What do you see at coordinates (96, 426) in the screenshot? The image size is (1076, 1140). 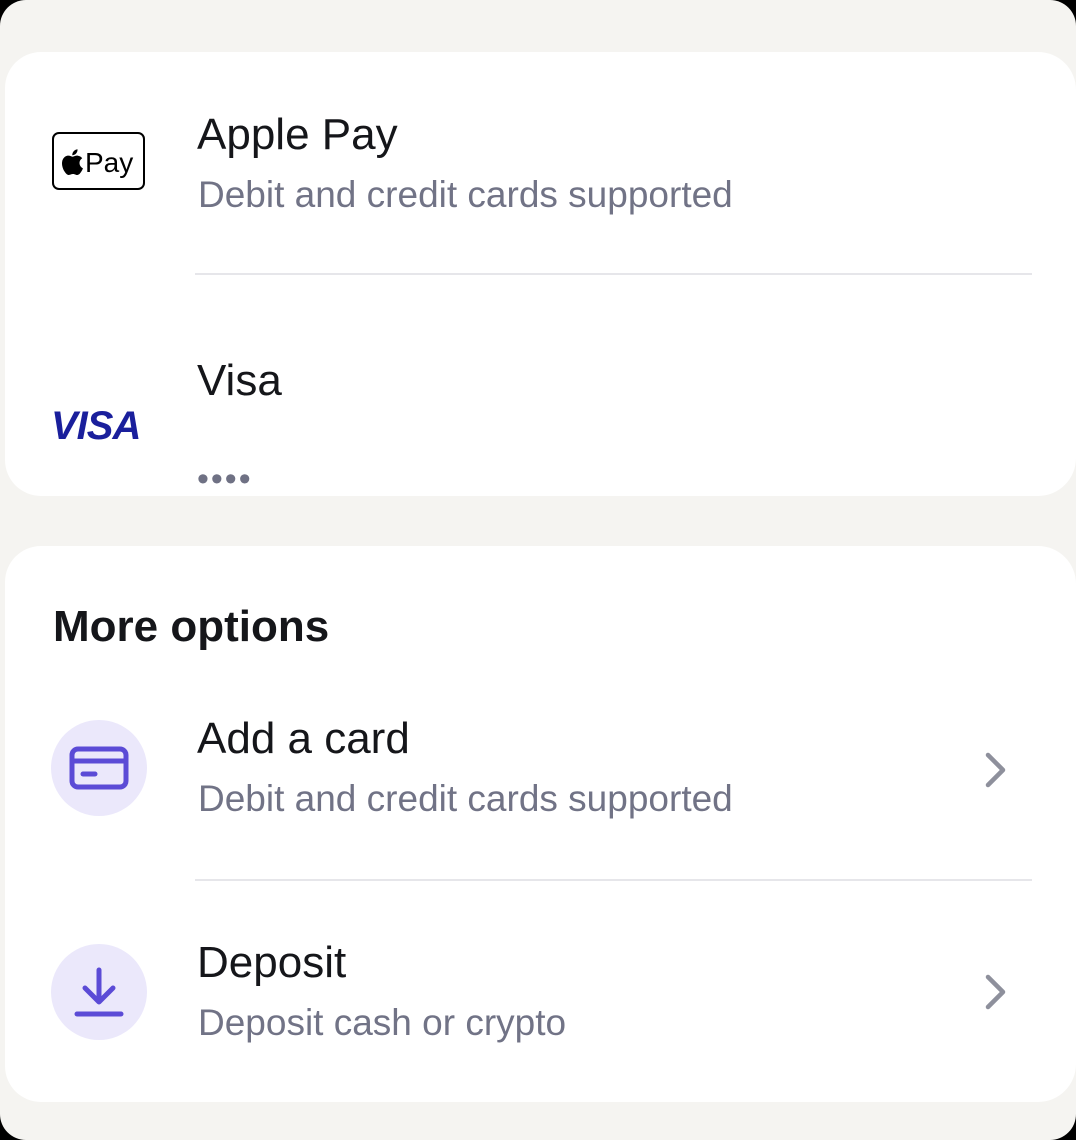 I see `visa-logo: VISA` at bounding box center [96, 426].